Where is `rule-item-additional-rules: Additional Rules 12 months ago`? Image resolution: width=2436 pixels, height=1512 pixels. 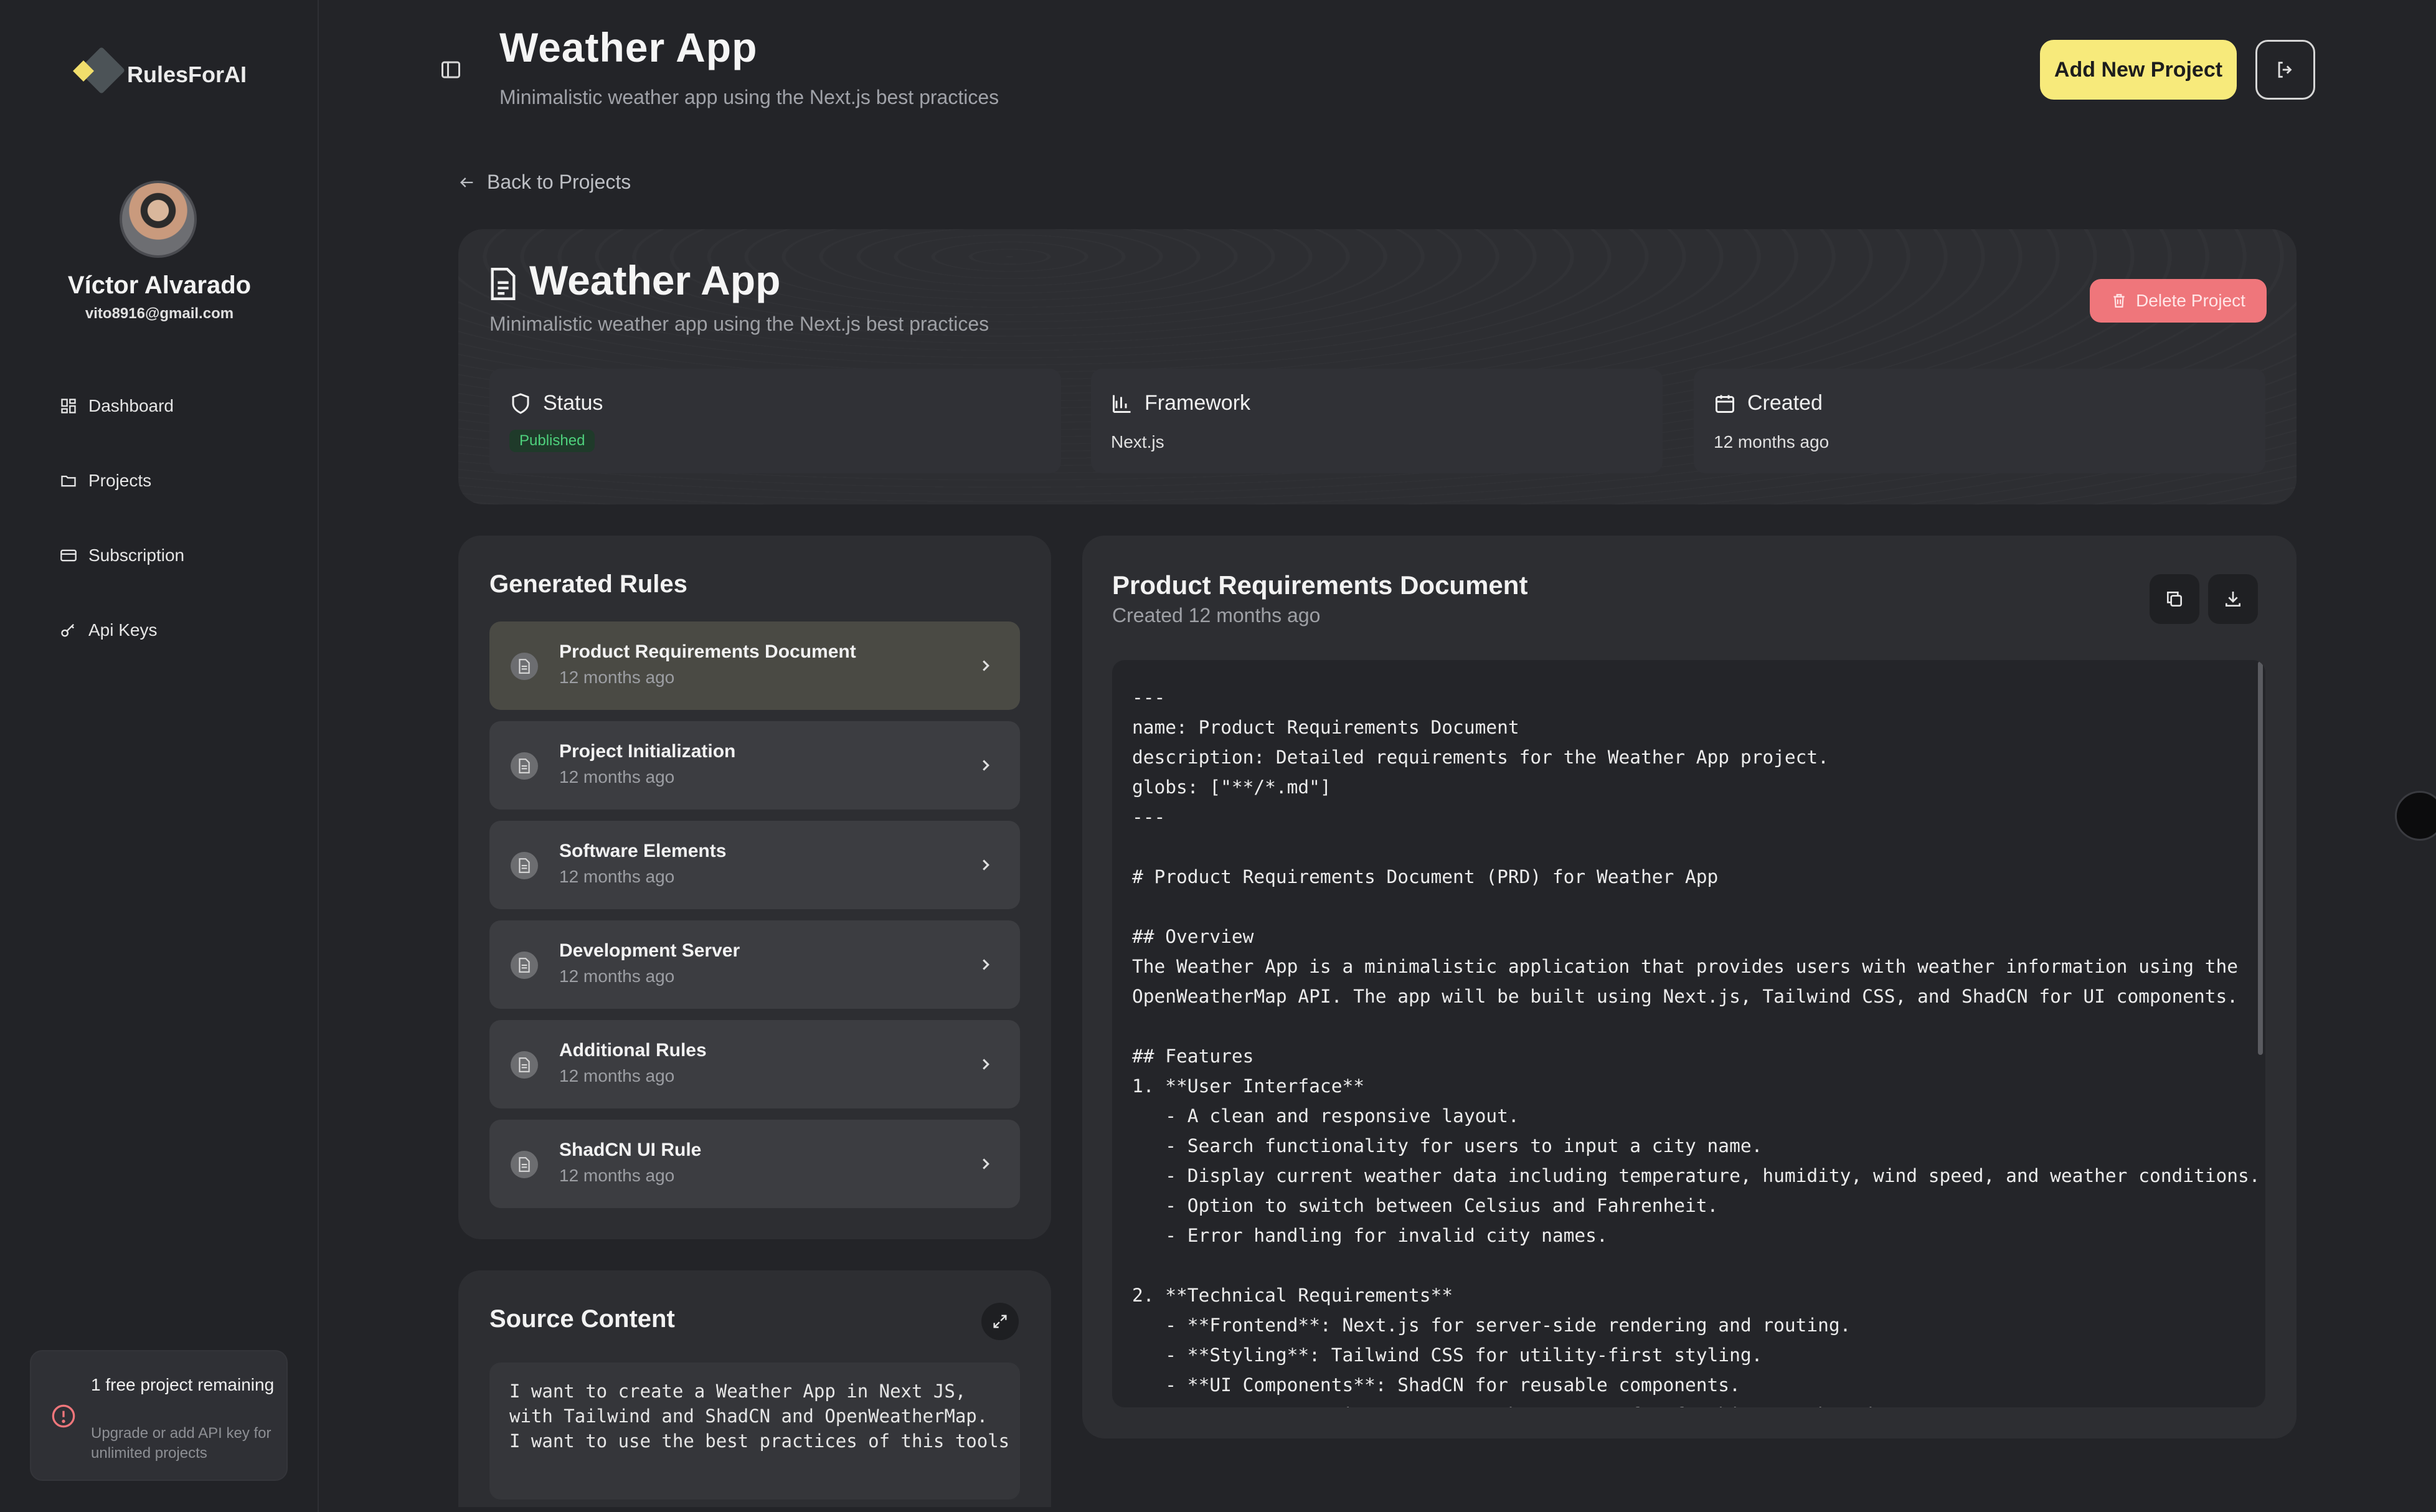 rule-item-additional-rules: Additional Rules 12 months ago is located at coordinates (754, 1064).